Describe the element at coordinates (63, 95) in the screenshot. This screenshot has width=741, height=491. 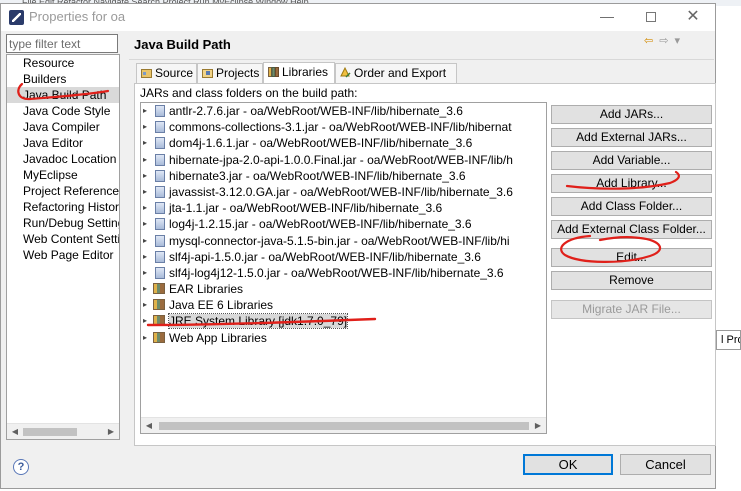
I see `sidebar-item: Java Build Path` at that location.